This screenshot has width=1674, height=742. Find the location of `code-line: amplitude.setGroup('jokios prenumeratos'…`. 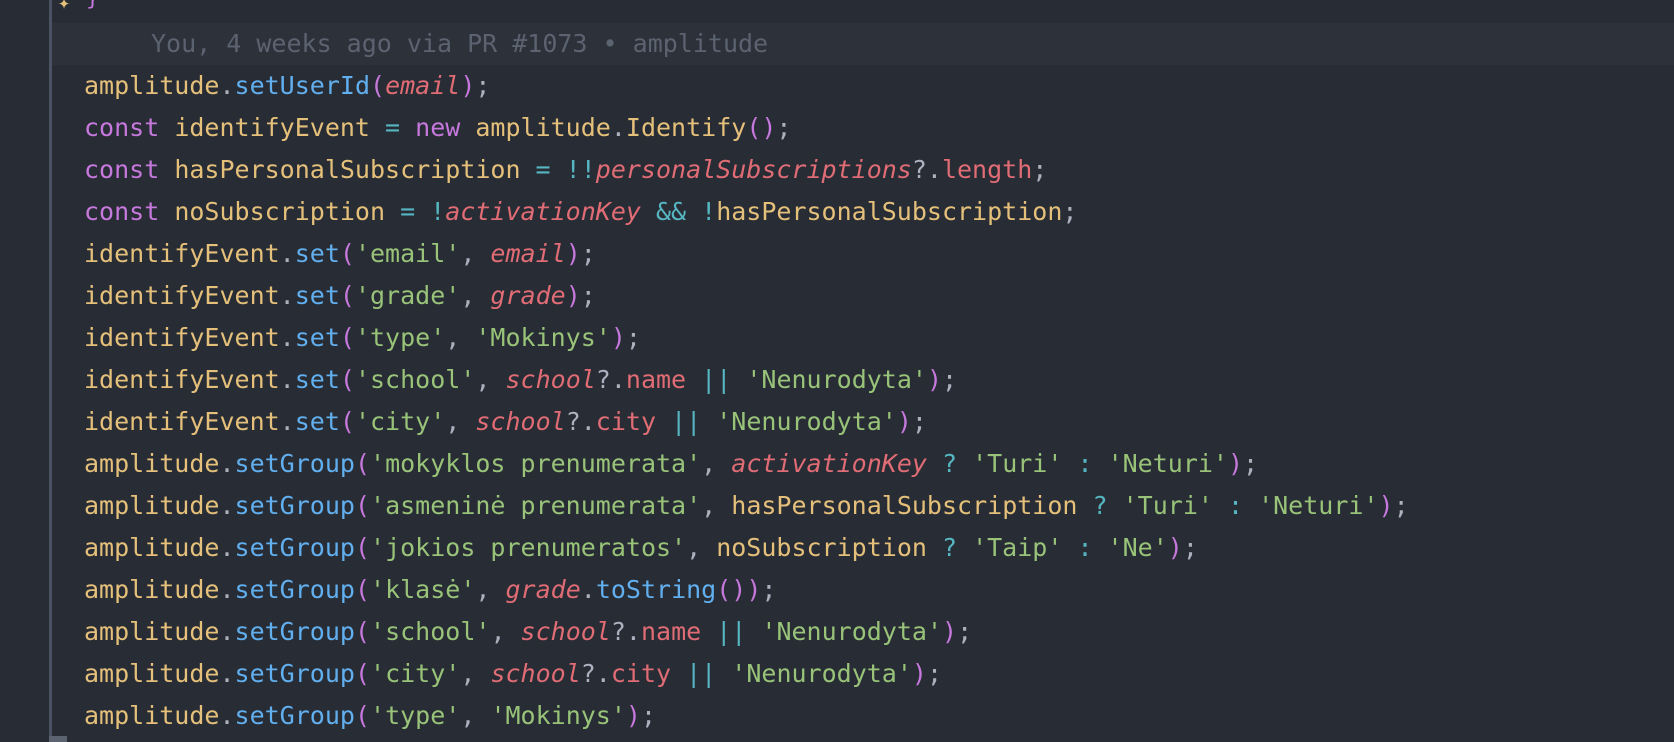

code-line: amplitude.setGroup('jokios prenumeratos'… is located at coordinates (746, 548).